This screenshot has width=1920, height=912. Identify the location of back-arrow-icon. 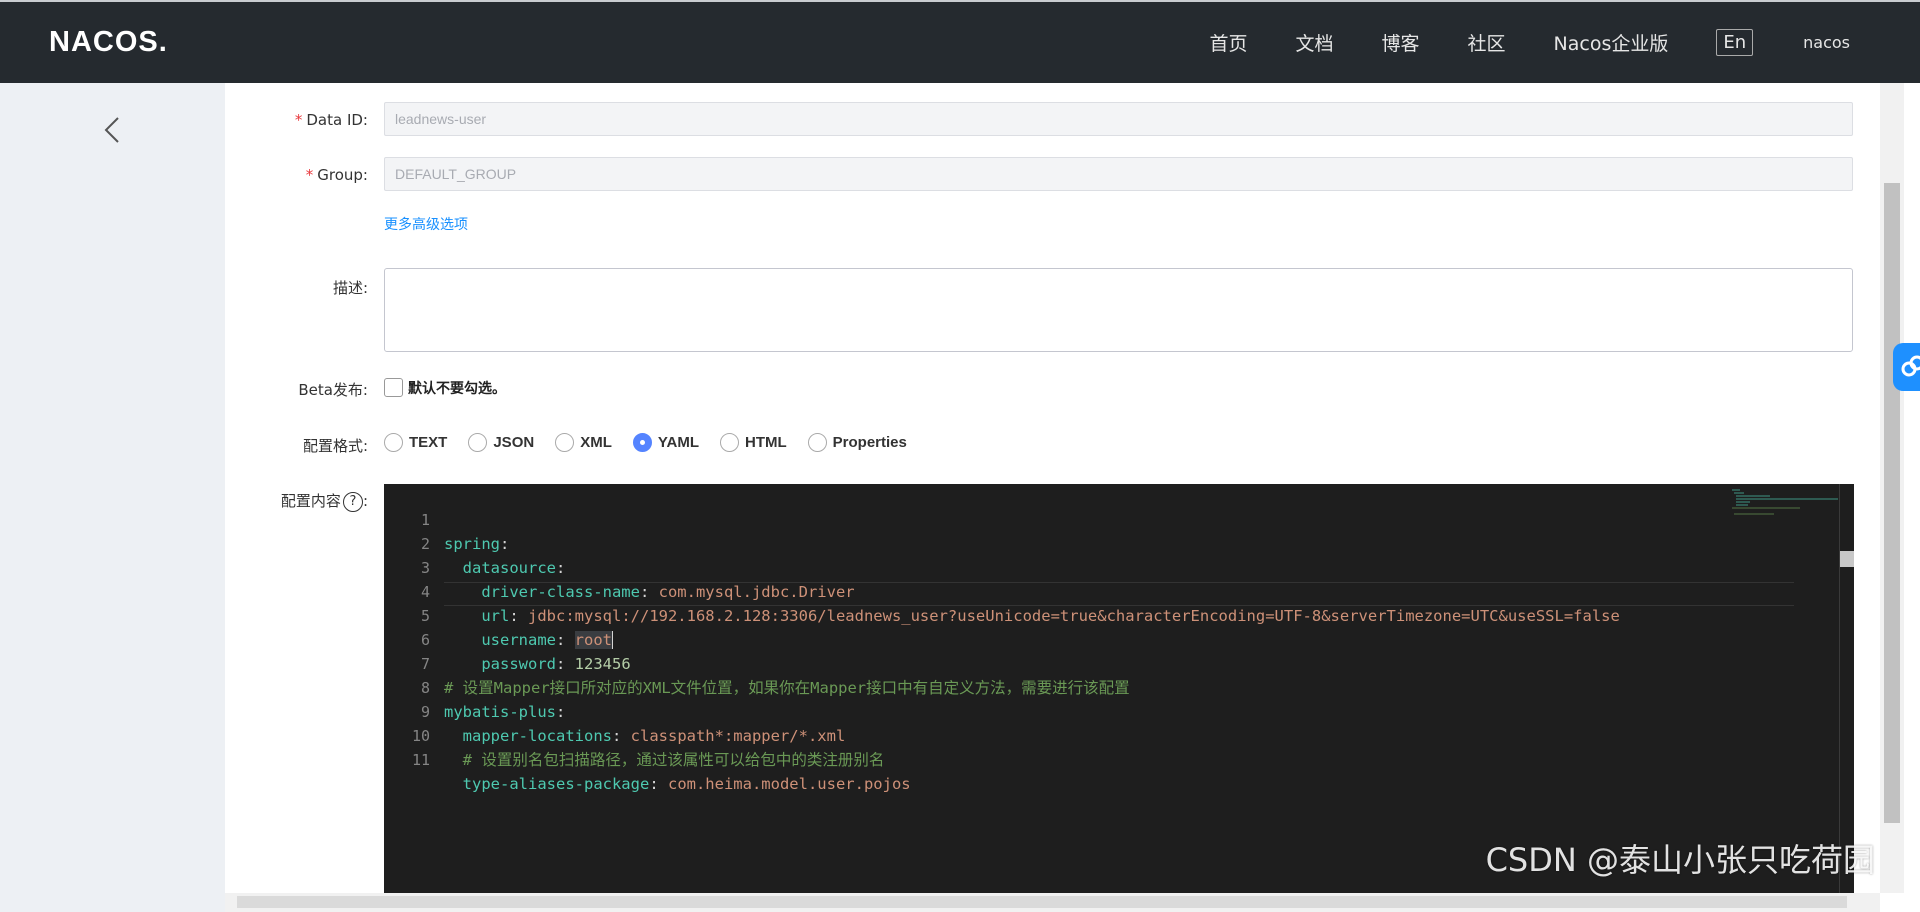
(113, 130).